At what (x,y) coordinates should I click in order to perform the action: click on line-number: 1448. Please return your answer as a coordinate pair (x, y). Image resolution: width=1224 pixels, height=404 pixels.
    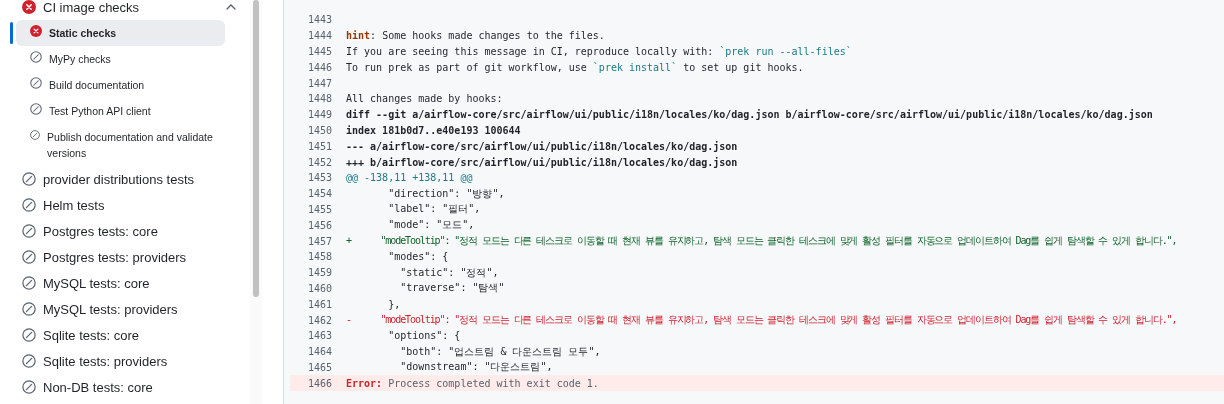
    Looking at the image, I should click on (319, 99).